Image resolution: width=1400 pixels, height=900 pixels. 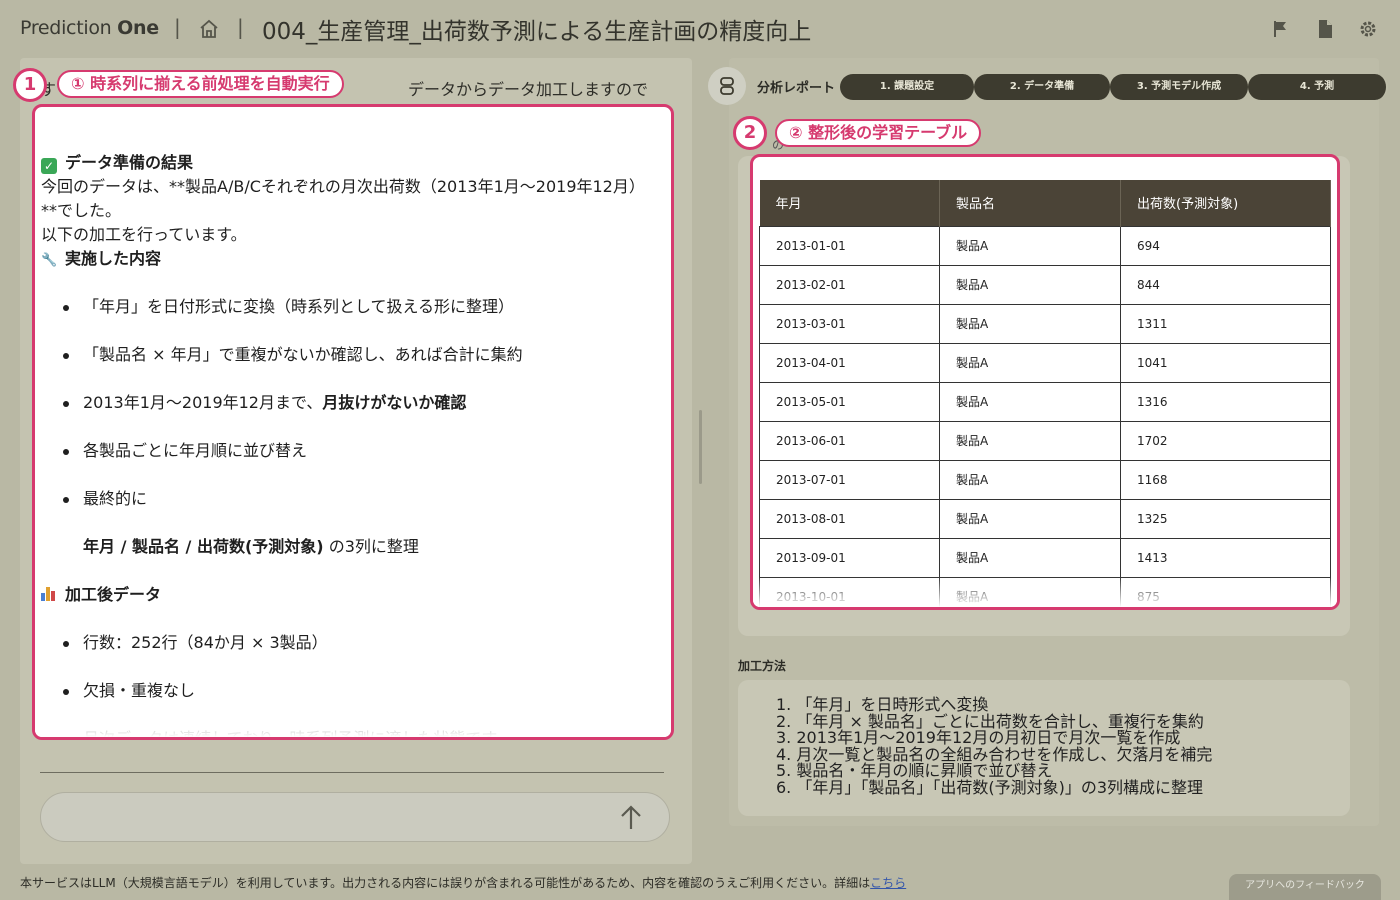 What do you see at coordinates (762, 666) in the screenshot?
I see `method-label: 加工方法` at bounding box center [762, 666].